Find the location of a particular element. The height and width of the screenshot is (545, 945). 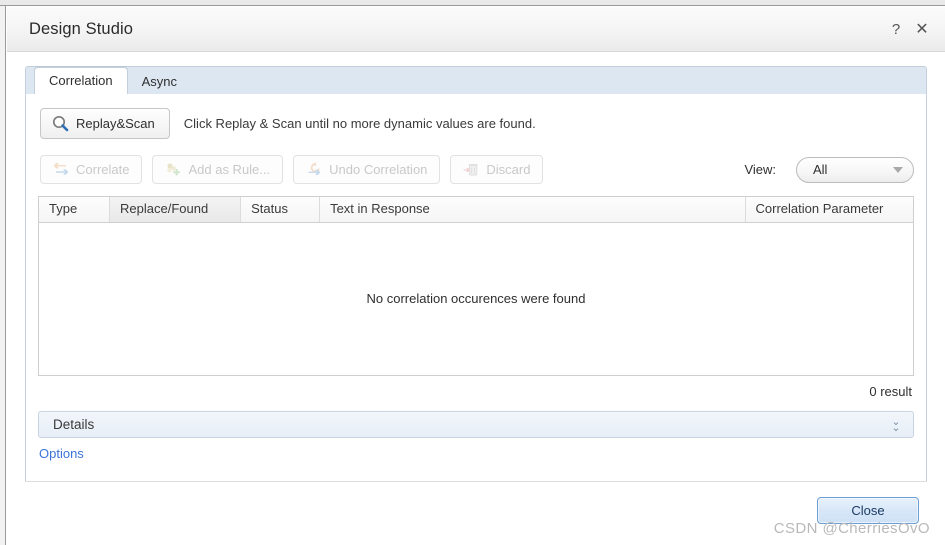

correlate-label: Correlate is located at coordinates (103, 169).